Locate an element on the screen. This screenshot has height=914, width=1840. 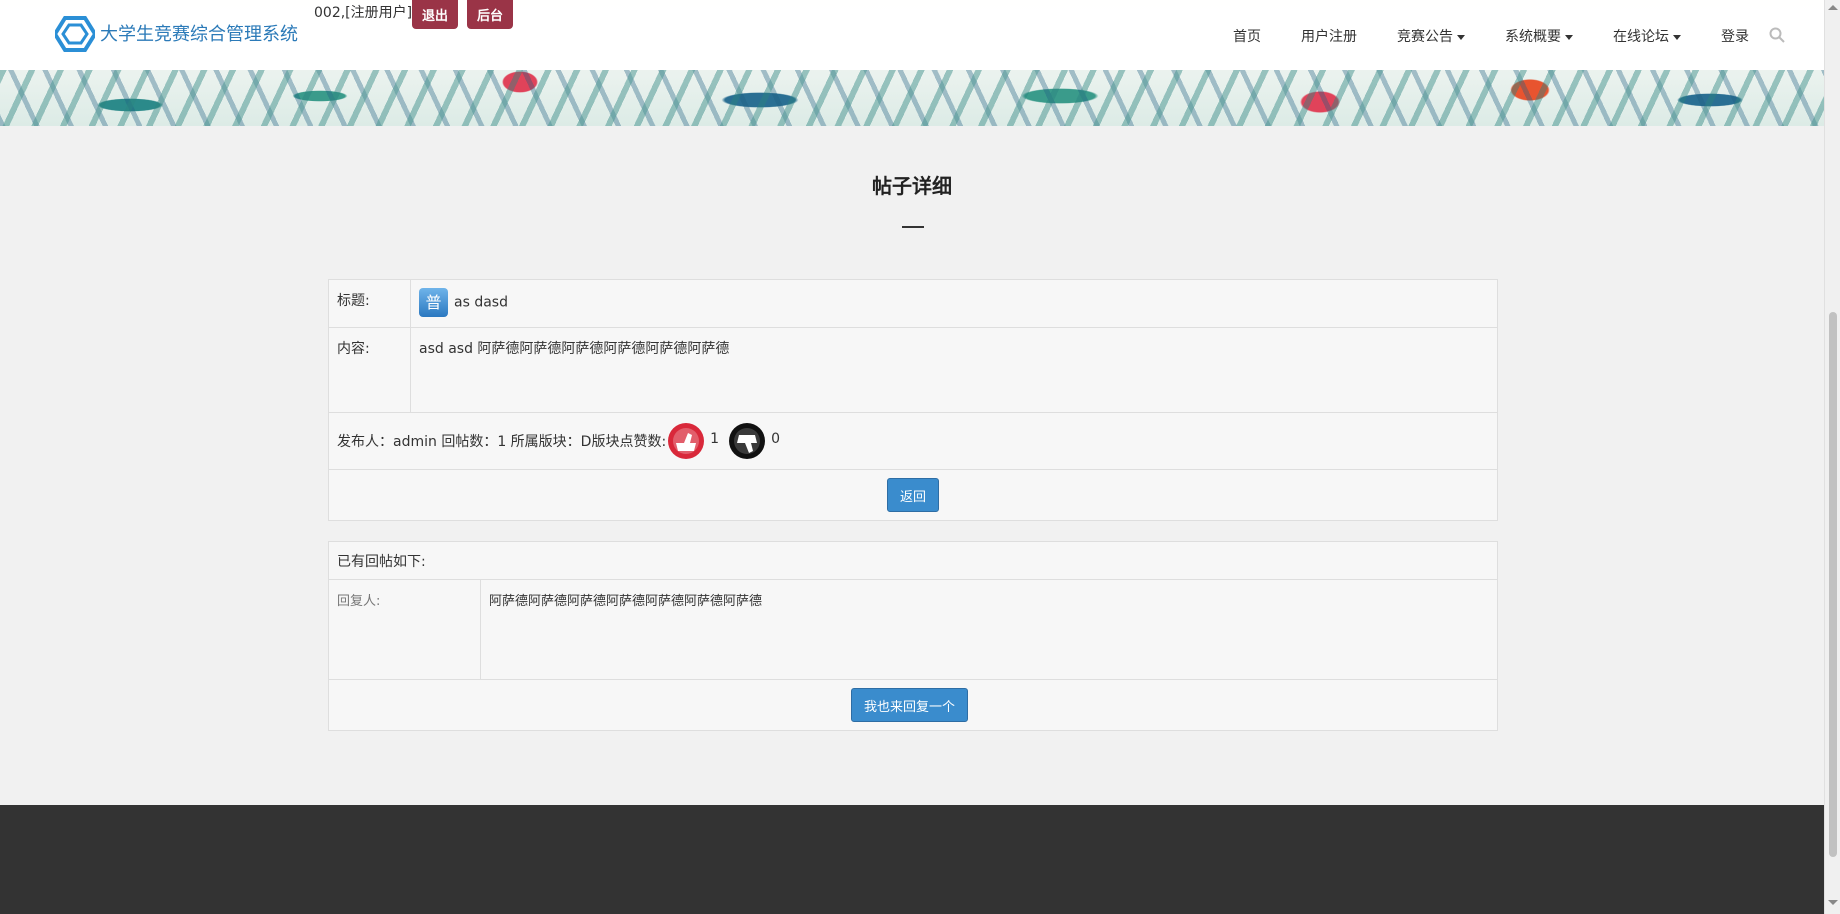
reply-button: 我也来回复一个 is located at coordinates (910, 705).